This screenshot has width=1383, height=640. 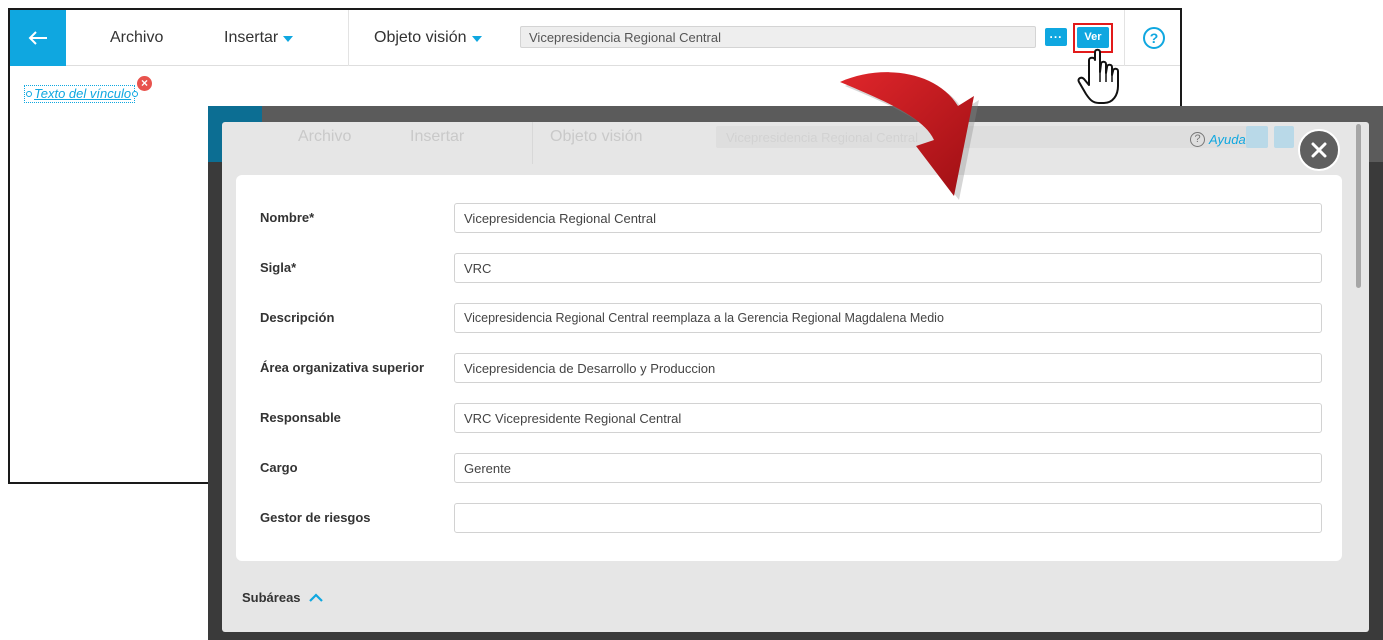 I want to click on back-button, so click(x=38, y=38).